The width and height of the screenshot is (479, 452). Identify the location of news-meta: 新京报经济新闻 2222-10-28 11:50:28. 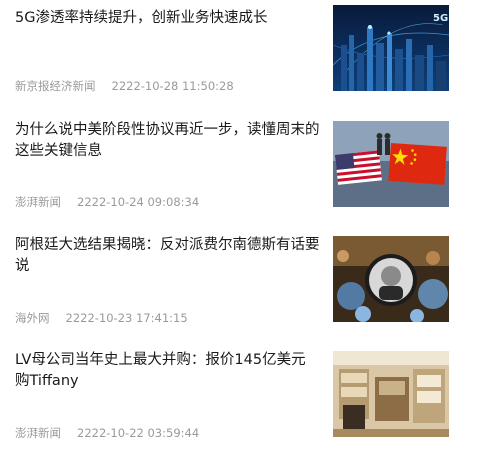
(124, 86).